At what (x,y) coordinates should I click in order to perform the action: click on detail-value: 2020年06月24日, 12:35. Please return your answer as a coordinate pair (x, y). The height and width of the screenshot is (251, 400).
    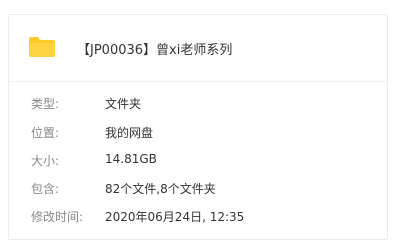
    Looking at the image, I should click on (175, 217).